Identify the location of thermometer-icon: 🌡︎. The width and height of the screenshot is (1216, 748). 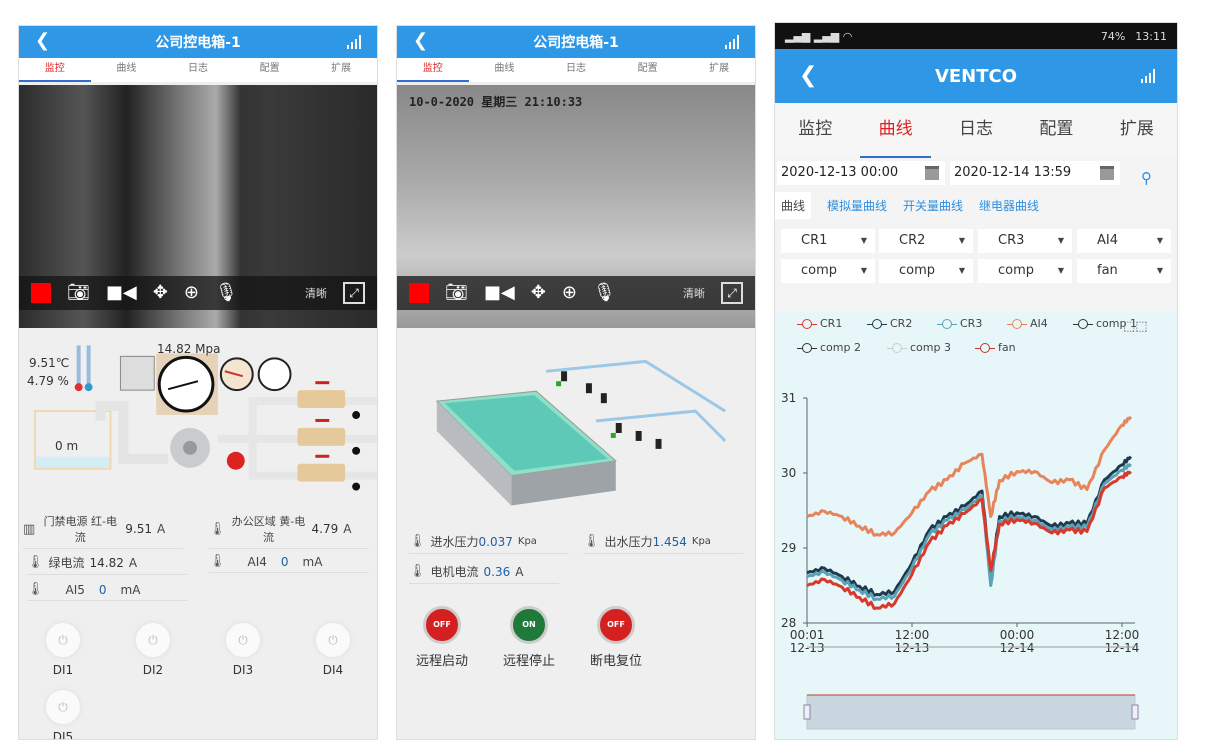
(217, 529).